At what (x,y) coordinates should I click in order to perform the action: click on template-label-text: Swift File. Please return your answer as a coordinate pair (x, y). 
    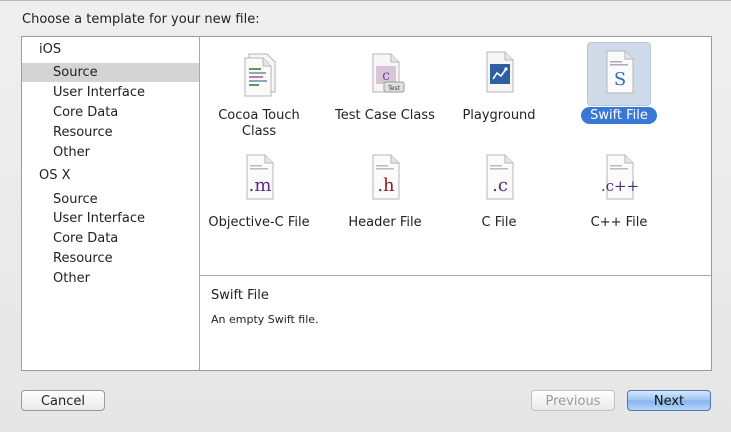
    Looking at the image, I should click on (619, 115).